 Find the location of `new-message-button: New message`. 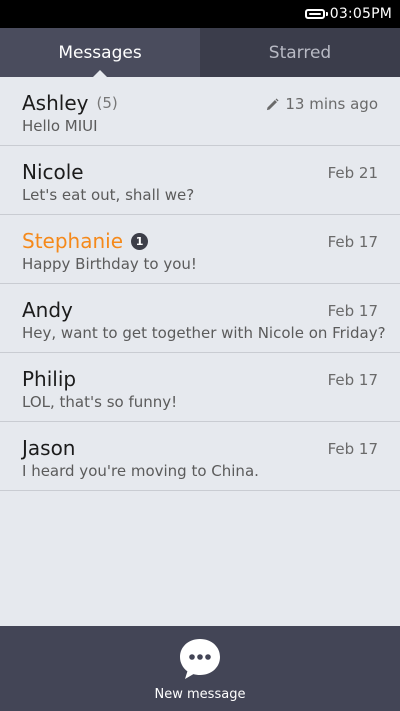

new-message-button: New message is located at coordinates (200, 668).